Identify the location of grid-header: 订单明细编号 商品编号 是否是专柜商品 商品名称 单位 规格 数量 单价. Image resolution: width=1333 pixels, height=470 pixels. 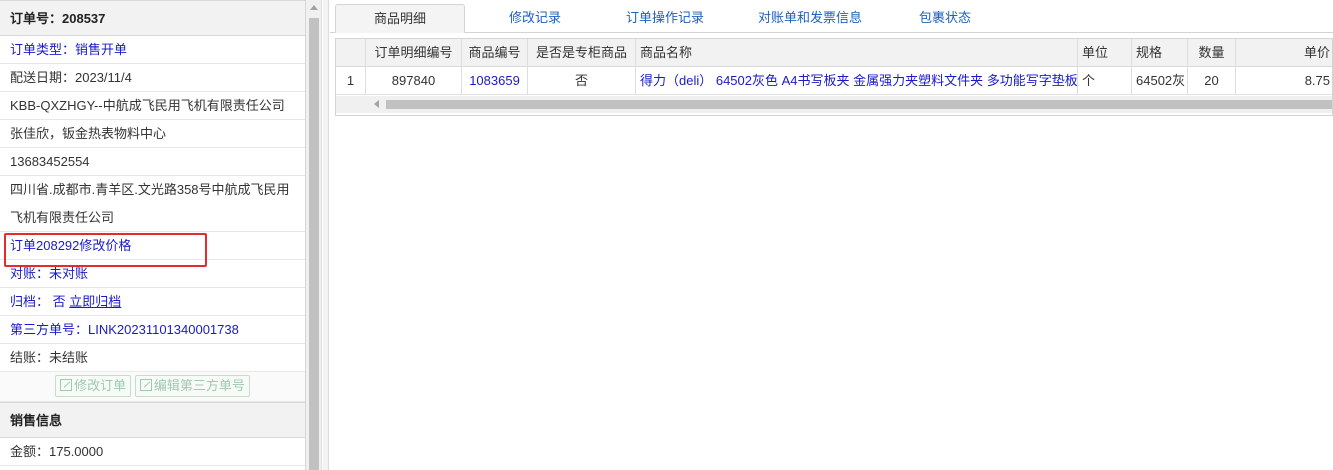
(834, 53).